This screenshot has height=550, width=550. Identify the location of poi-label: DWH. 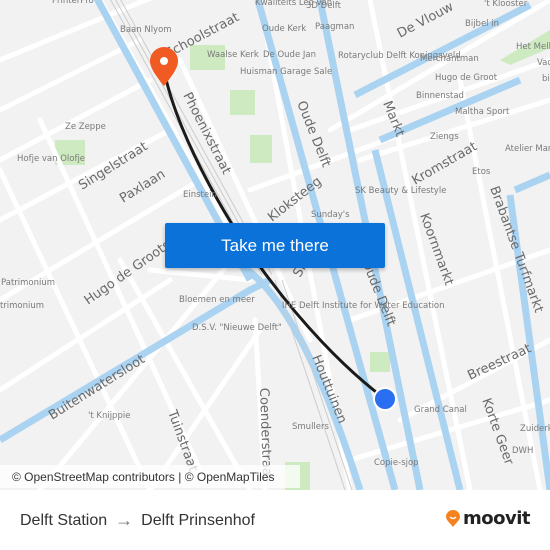
(522, 451).